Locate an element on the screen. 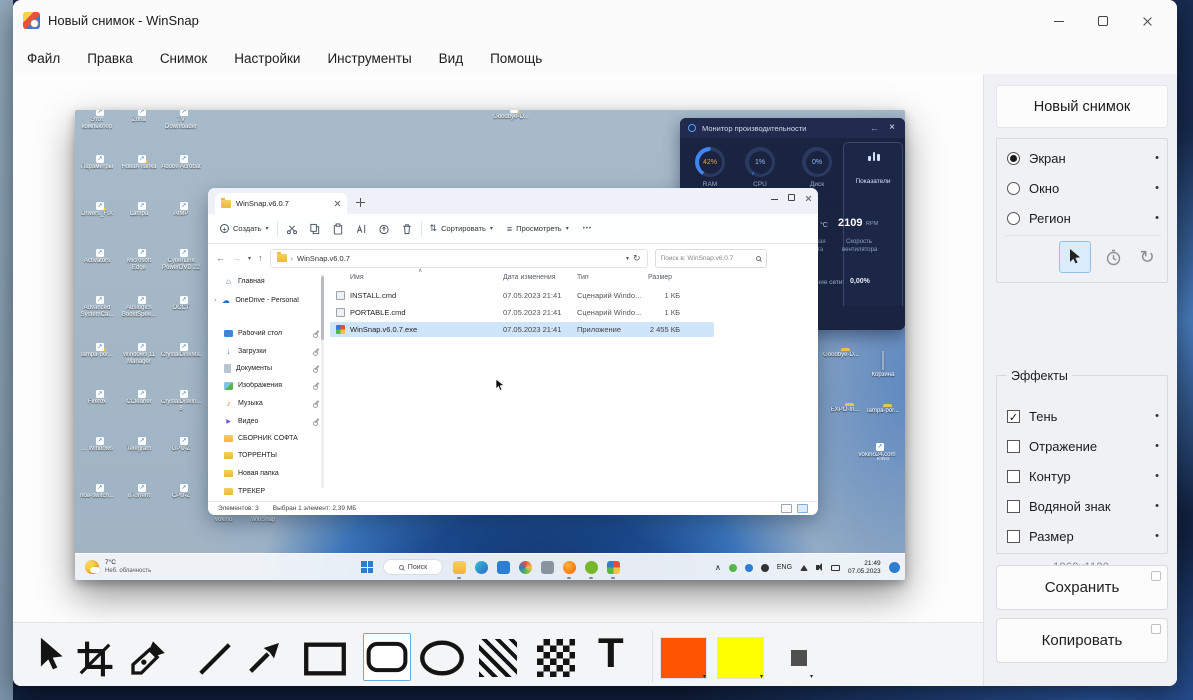 The height and width of the screenshot is (700, 1193). app-icon is located at coordinates (547, 567).